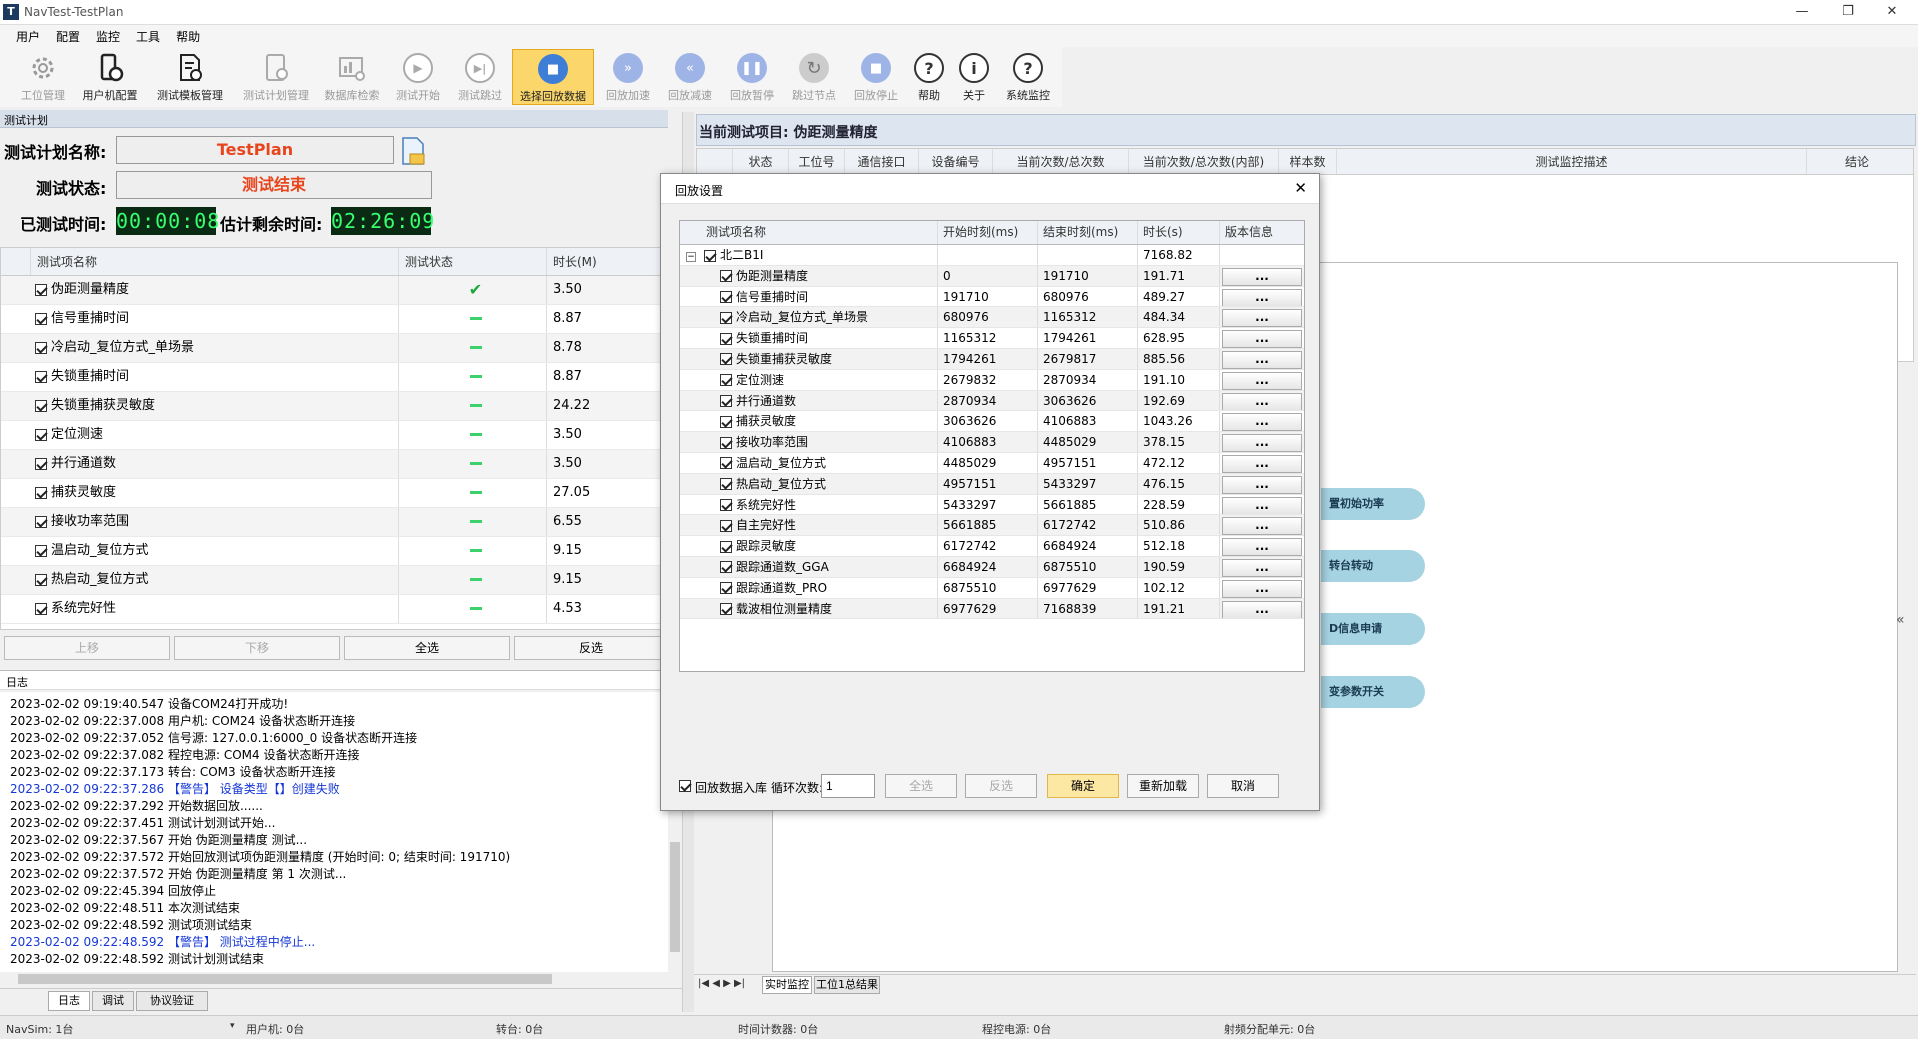 This screenshot has height=1039, width=1918. What do you see at coordinates (110, 77) in the screenshot?
I see `toolbar-user-device-config: 用户机配置` at bounding box center [110, 77].